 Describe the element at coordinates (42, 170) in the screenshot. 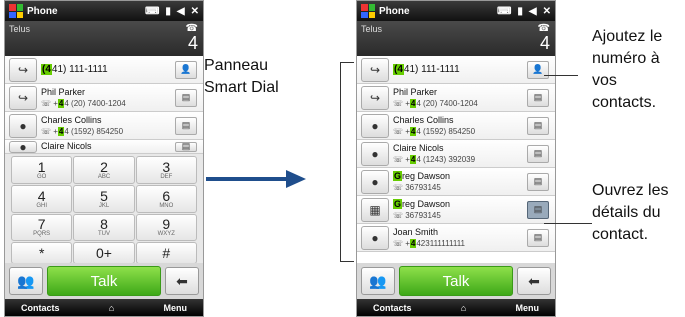

I see `key-1: 1 GO` at that location.